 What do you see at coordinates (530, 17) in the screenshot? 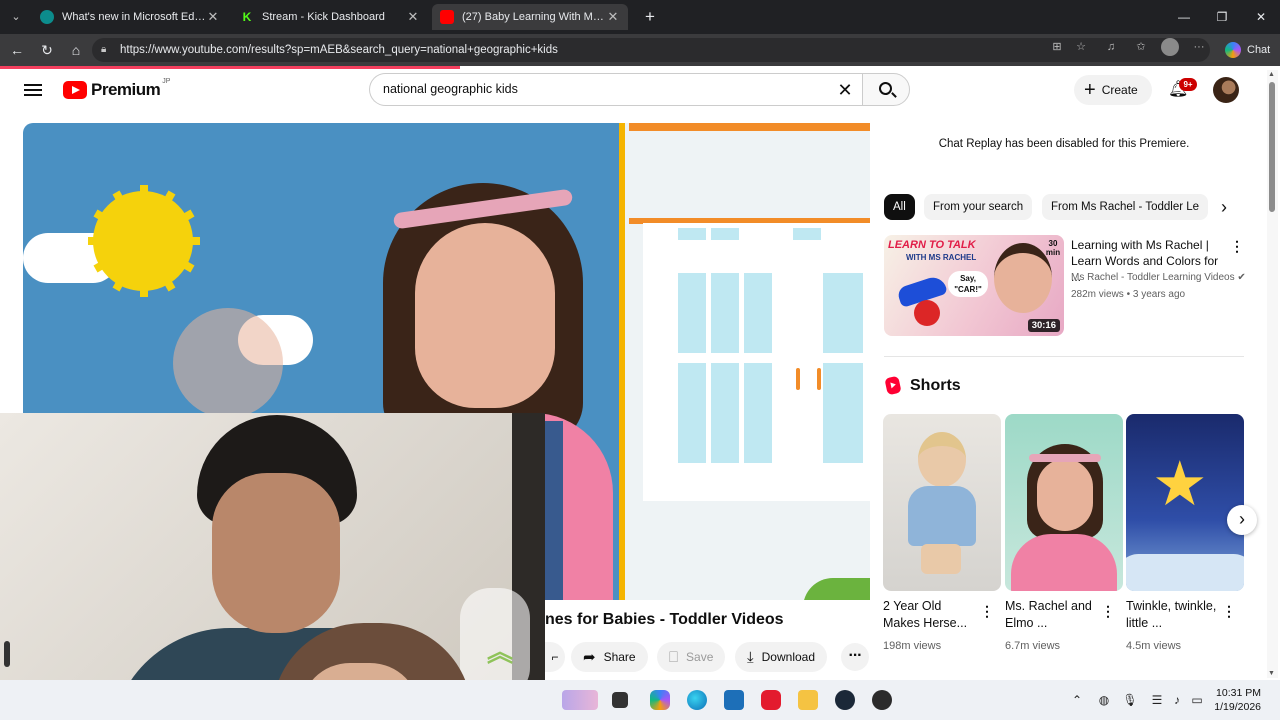
I see `tab-youtube-active: (27) Baby Learning With Ms Rache ✕` at bounding box center [530, 17].